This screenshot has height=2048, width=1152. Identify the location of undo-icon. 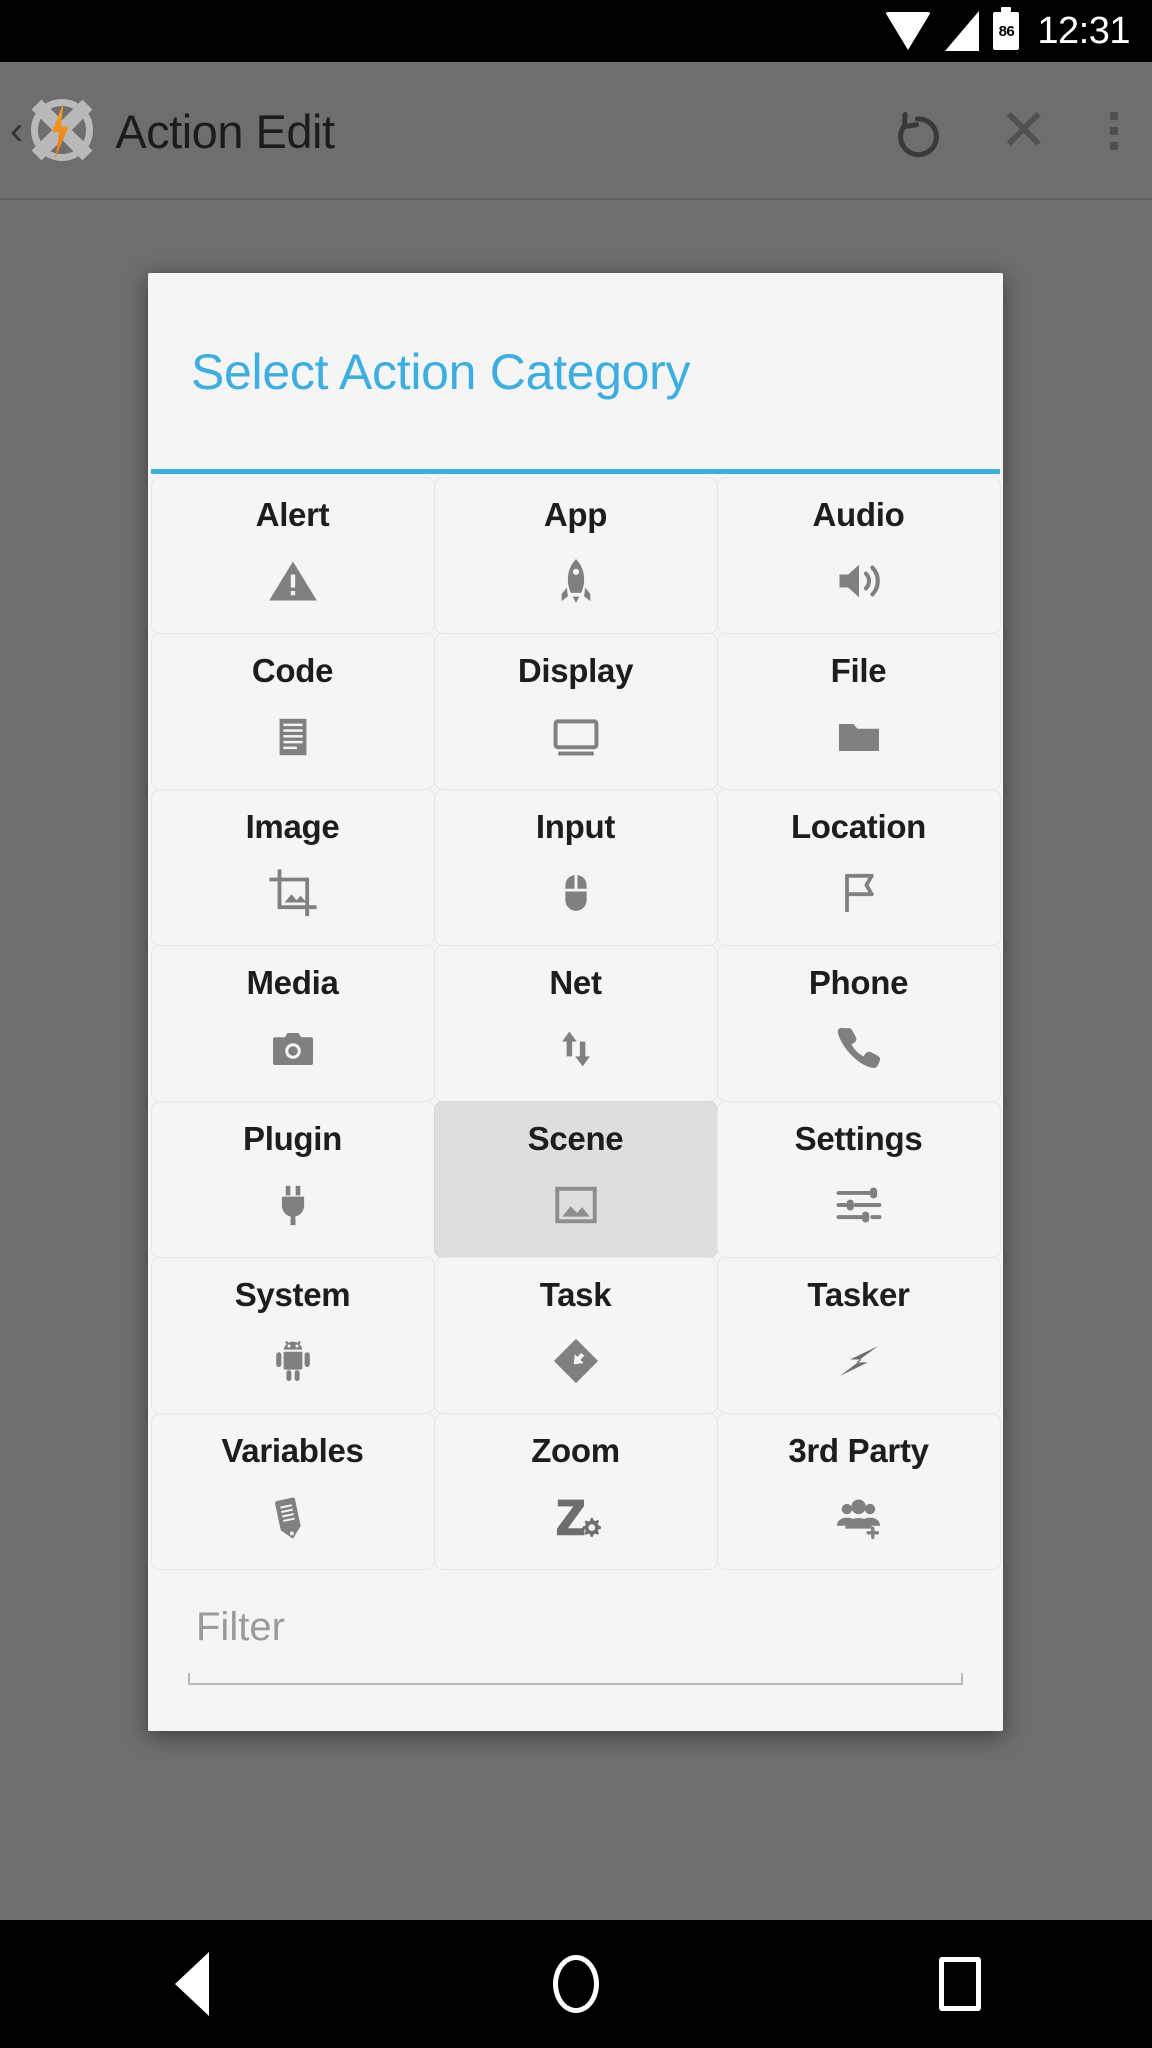
(916, 131).